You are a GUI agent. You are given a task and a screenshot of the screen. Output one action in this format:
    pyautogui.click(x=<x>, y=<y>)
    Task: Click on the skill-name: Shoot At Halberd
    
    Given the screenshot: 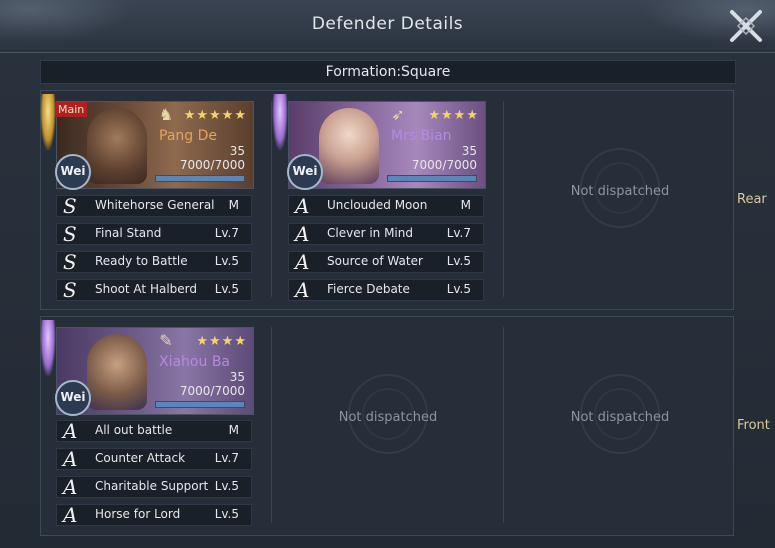 What is the action you would take?
    pyautogui.click(x=146, y=289)
    